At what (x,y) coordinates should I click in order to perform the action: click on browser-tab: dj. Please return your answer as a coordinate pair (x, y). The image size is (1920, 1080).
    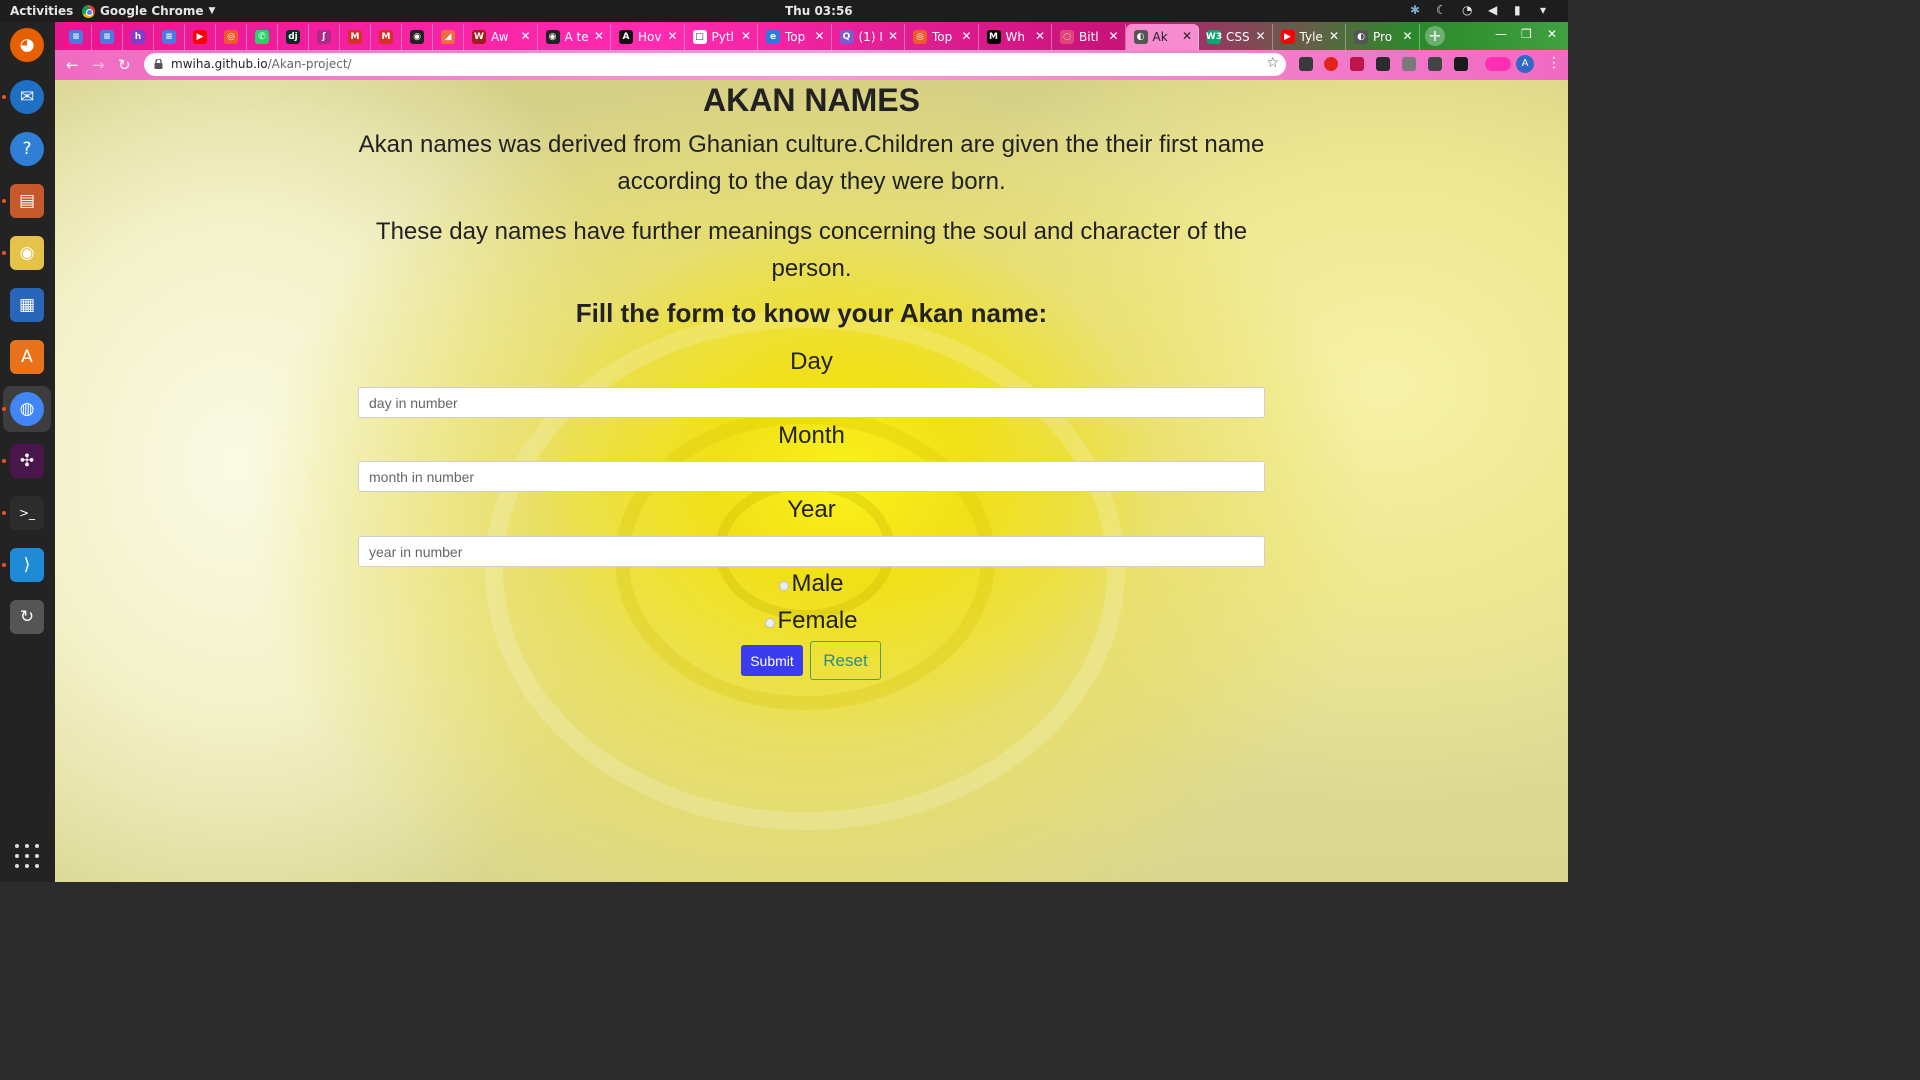
    Looking at the image, I should click on (293, 37).